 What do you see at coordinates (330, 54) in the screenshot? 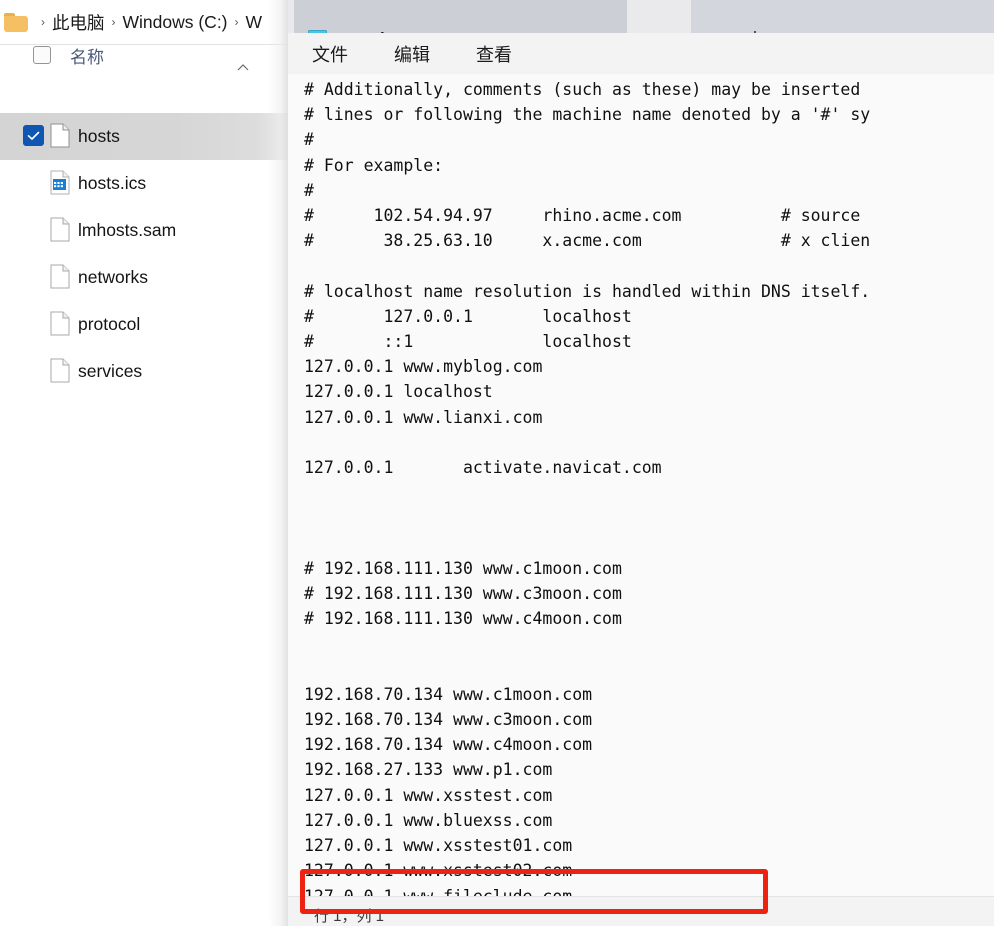
I see `menu-item-file: 文件` at bounding box center [330, 54].